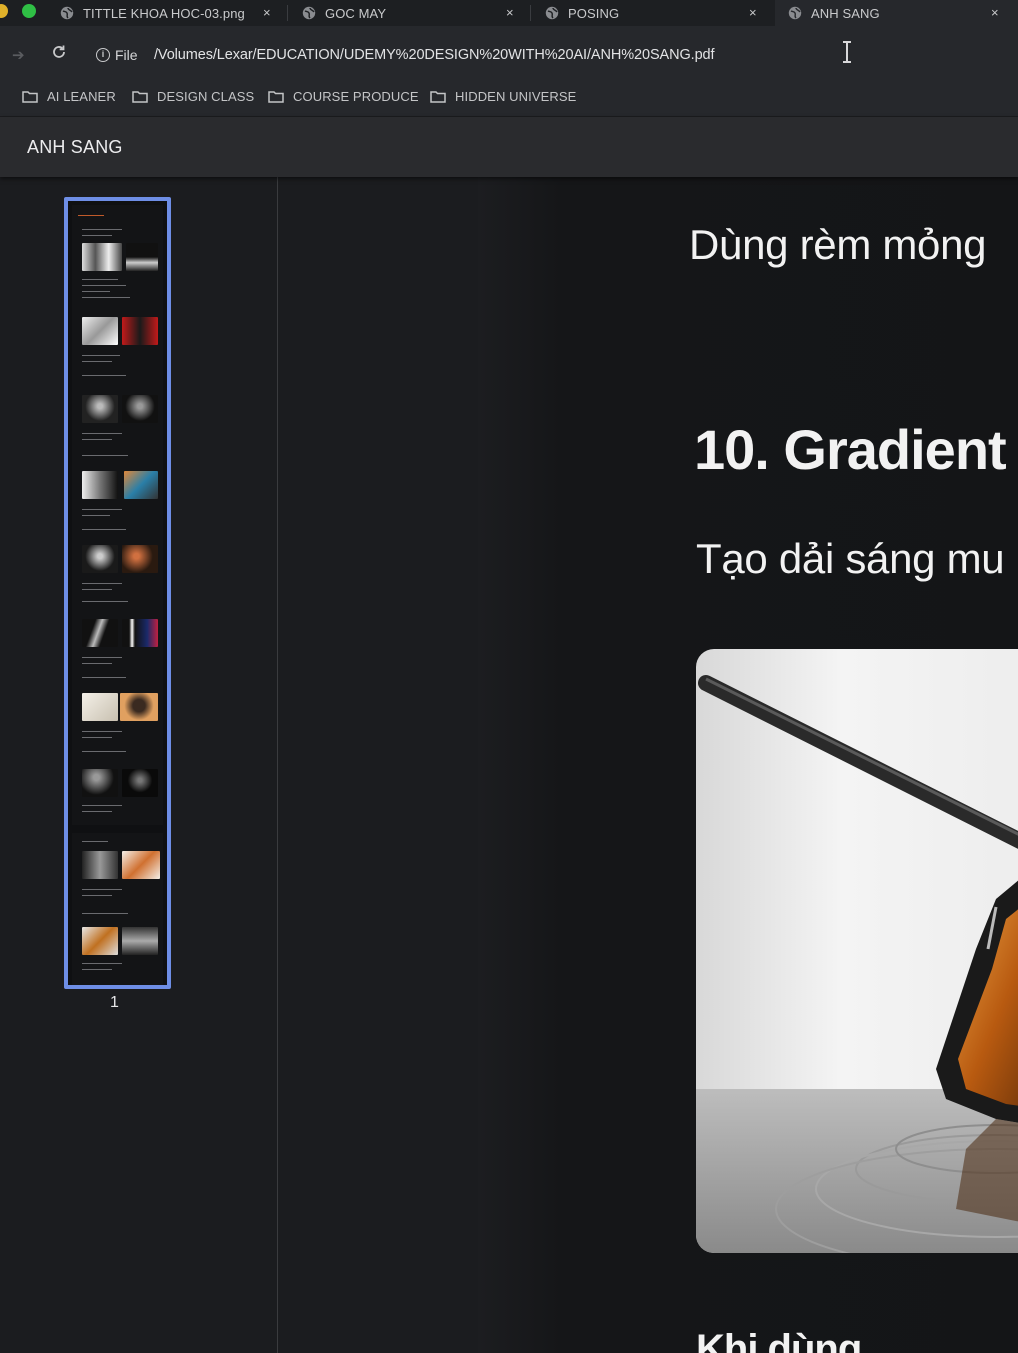 The width and height of the screenshot is (1018, 1353). What do you see at coordinates (69, 96) in the screenshot?
I see `bookmark-ai-leaner: AI LEANER` at bounding box center [69, 96].